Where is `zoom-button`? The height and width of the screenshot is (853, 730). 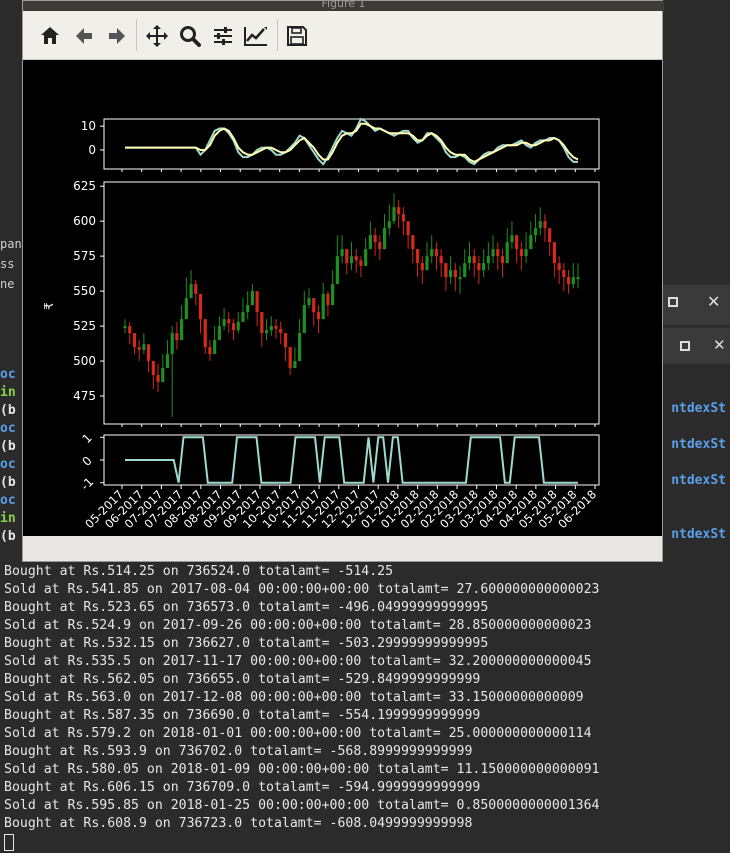 zoom-button is located at coordinates (190, 36).